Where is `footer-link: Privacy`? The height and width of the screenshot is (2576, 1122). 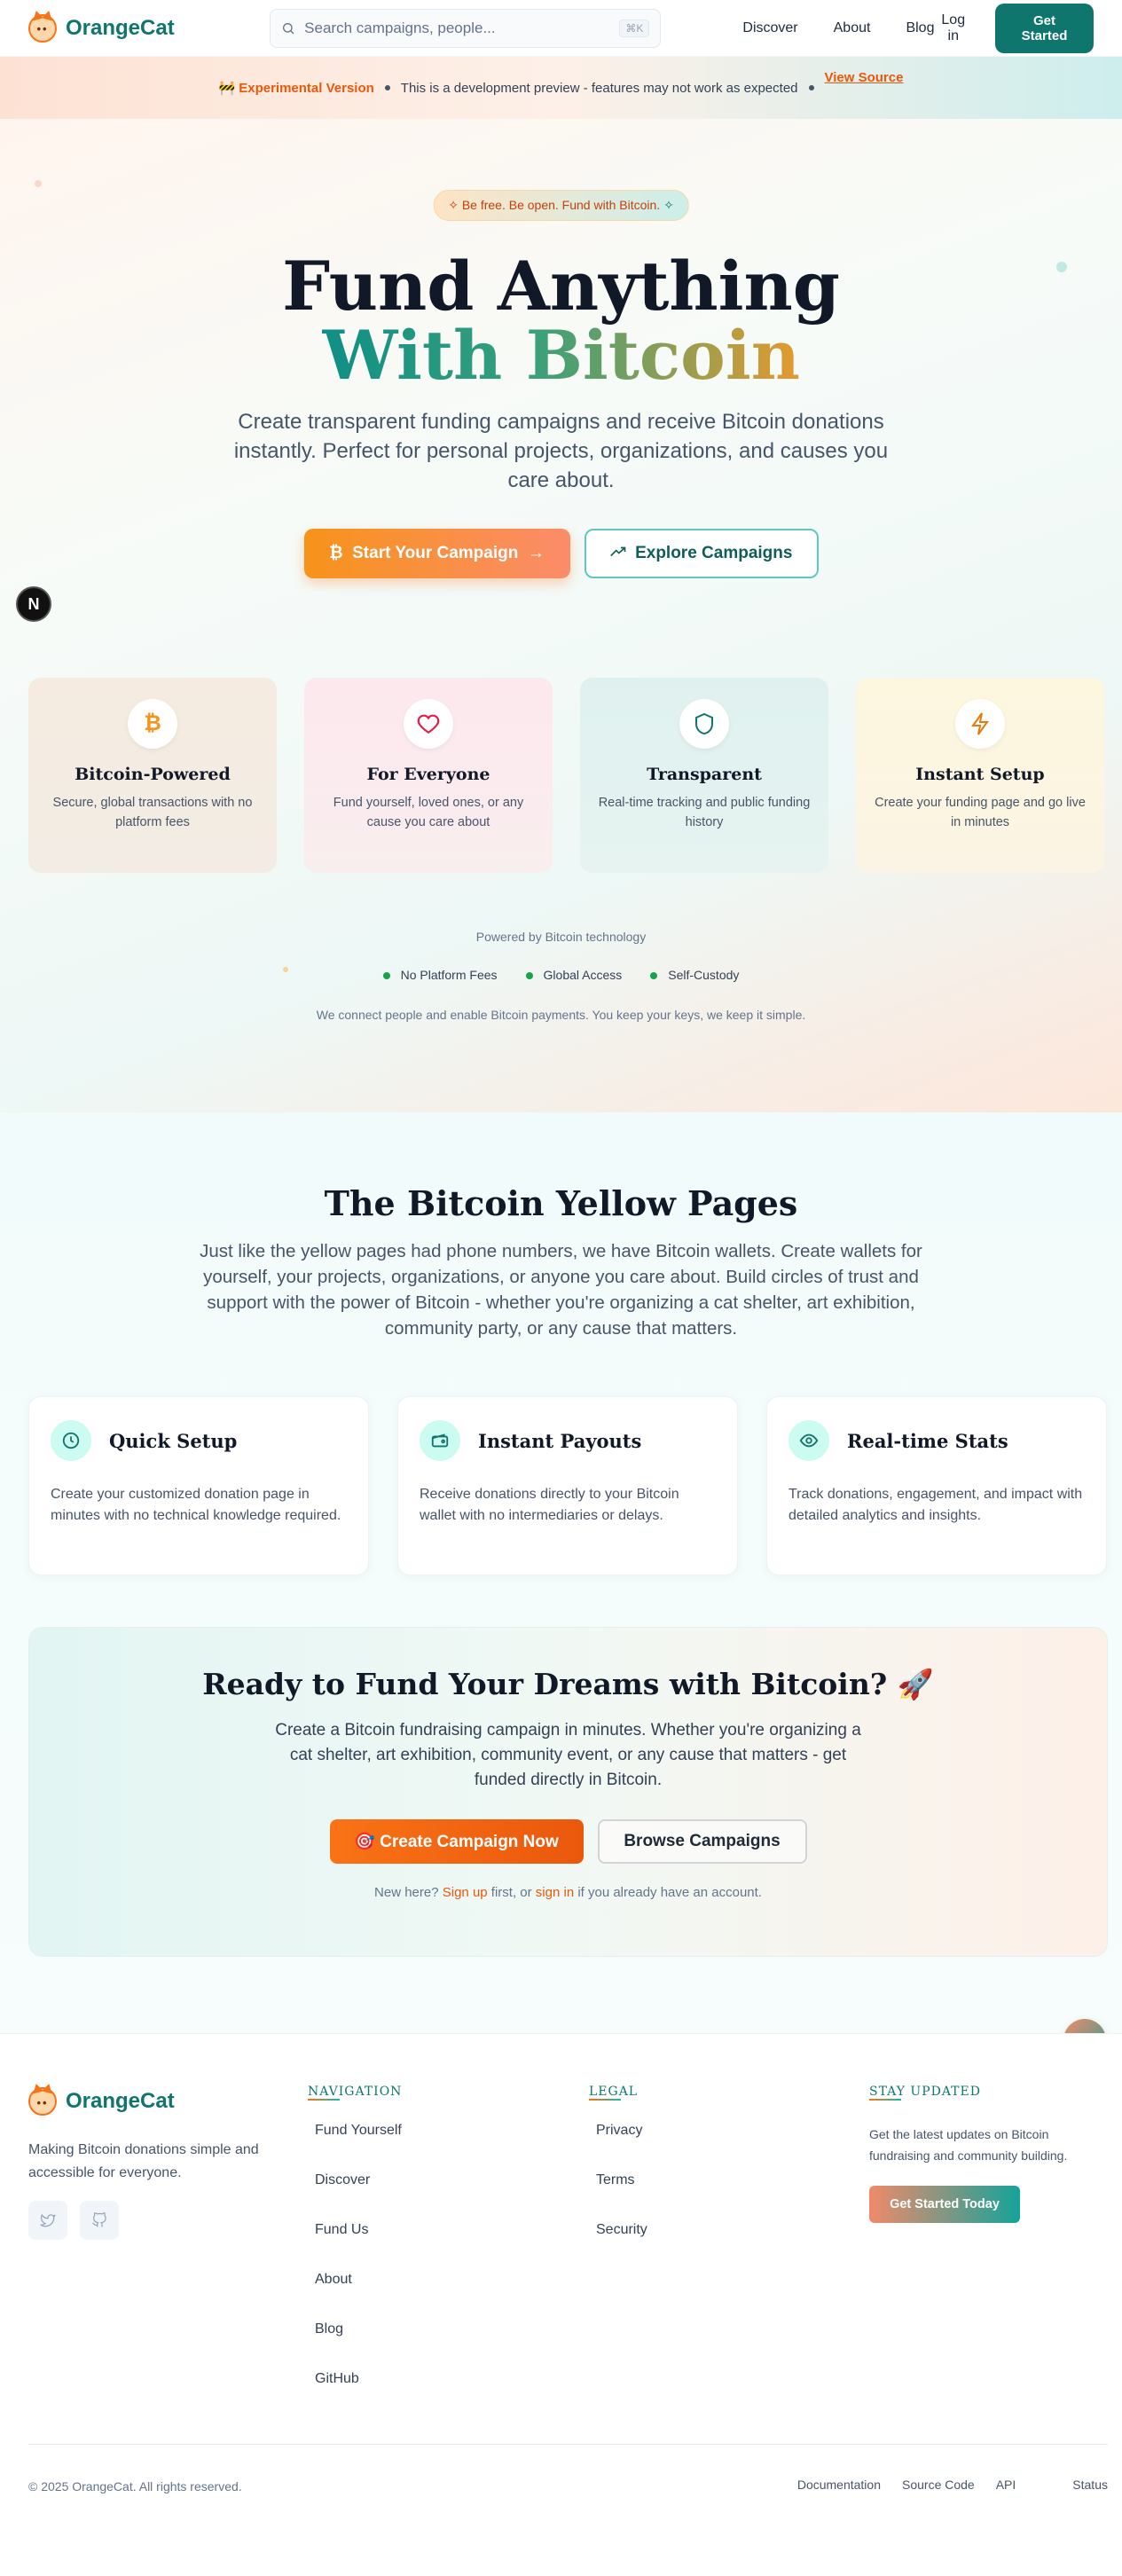 footer-link: Privacy is located at coordinates (621, 2145).